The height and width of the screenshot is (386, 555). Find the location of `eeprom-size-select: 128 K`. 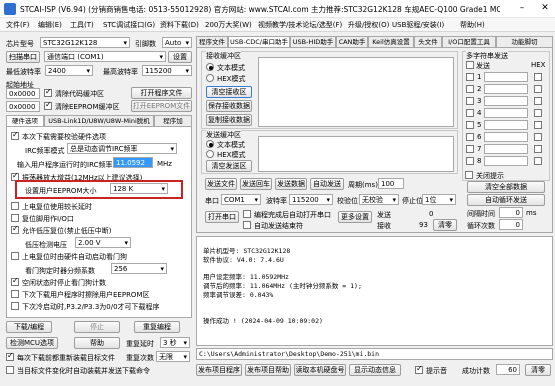

eeprom-size-select: 128 K is located at coordinates (139, 188).